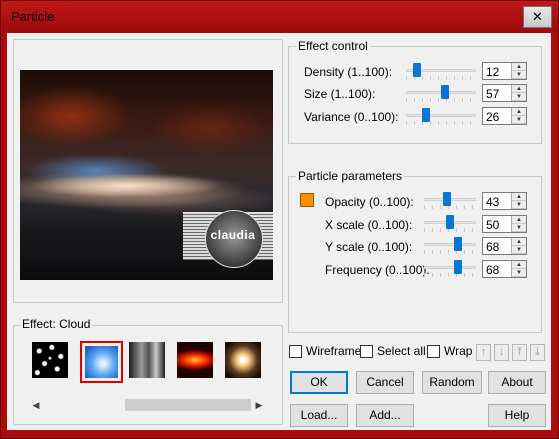  Describe the element at coordinates (377, 270) in the screenshot. I see `frequency-label: Frequency (0..100):` at that location.